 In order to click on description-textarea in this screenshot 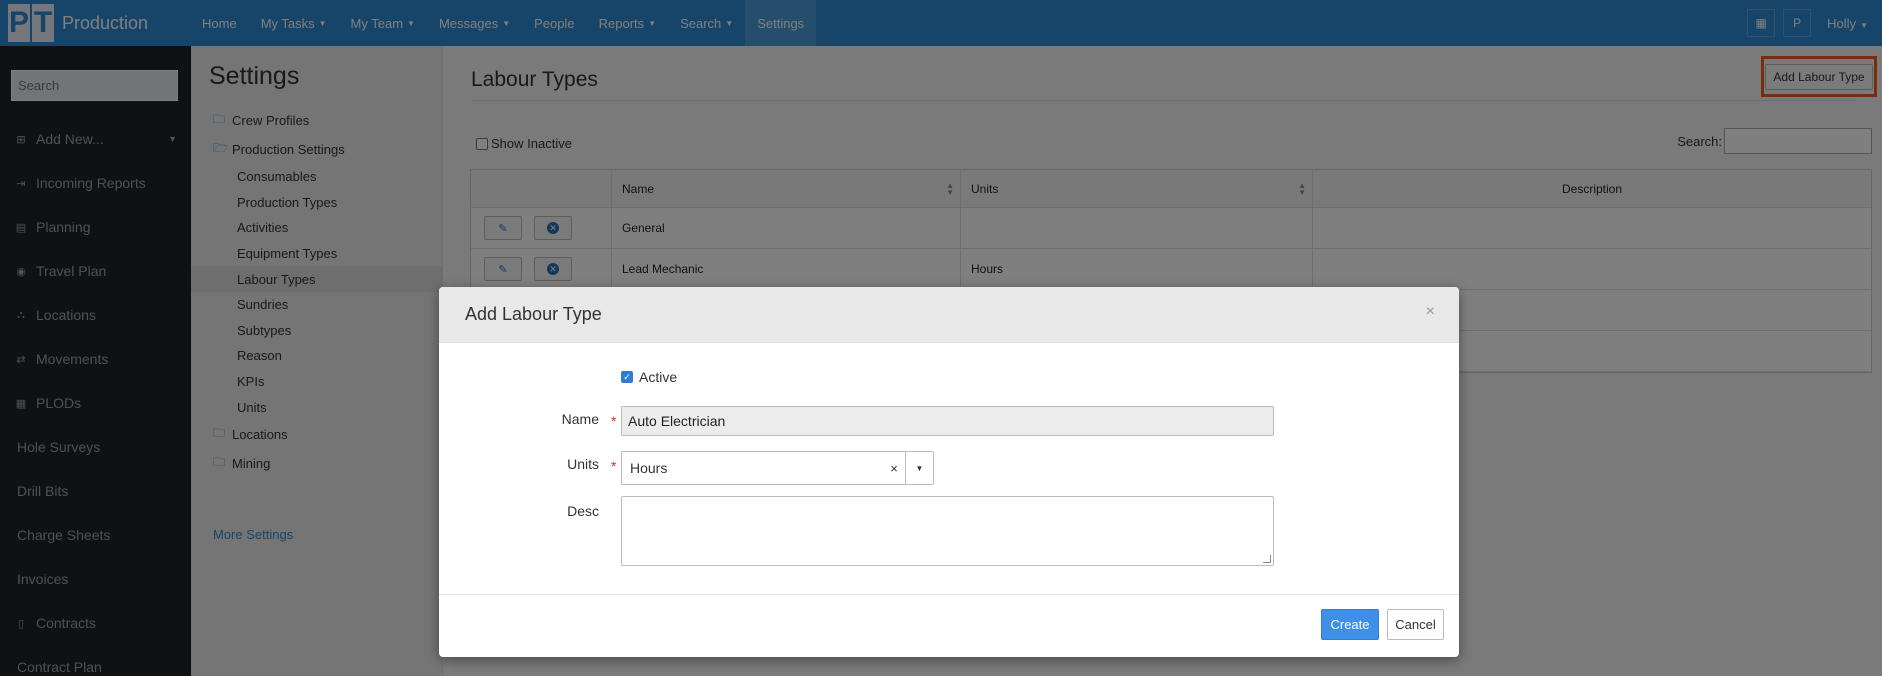, I will do `click(947, 531)`.